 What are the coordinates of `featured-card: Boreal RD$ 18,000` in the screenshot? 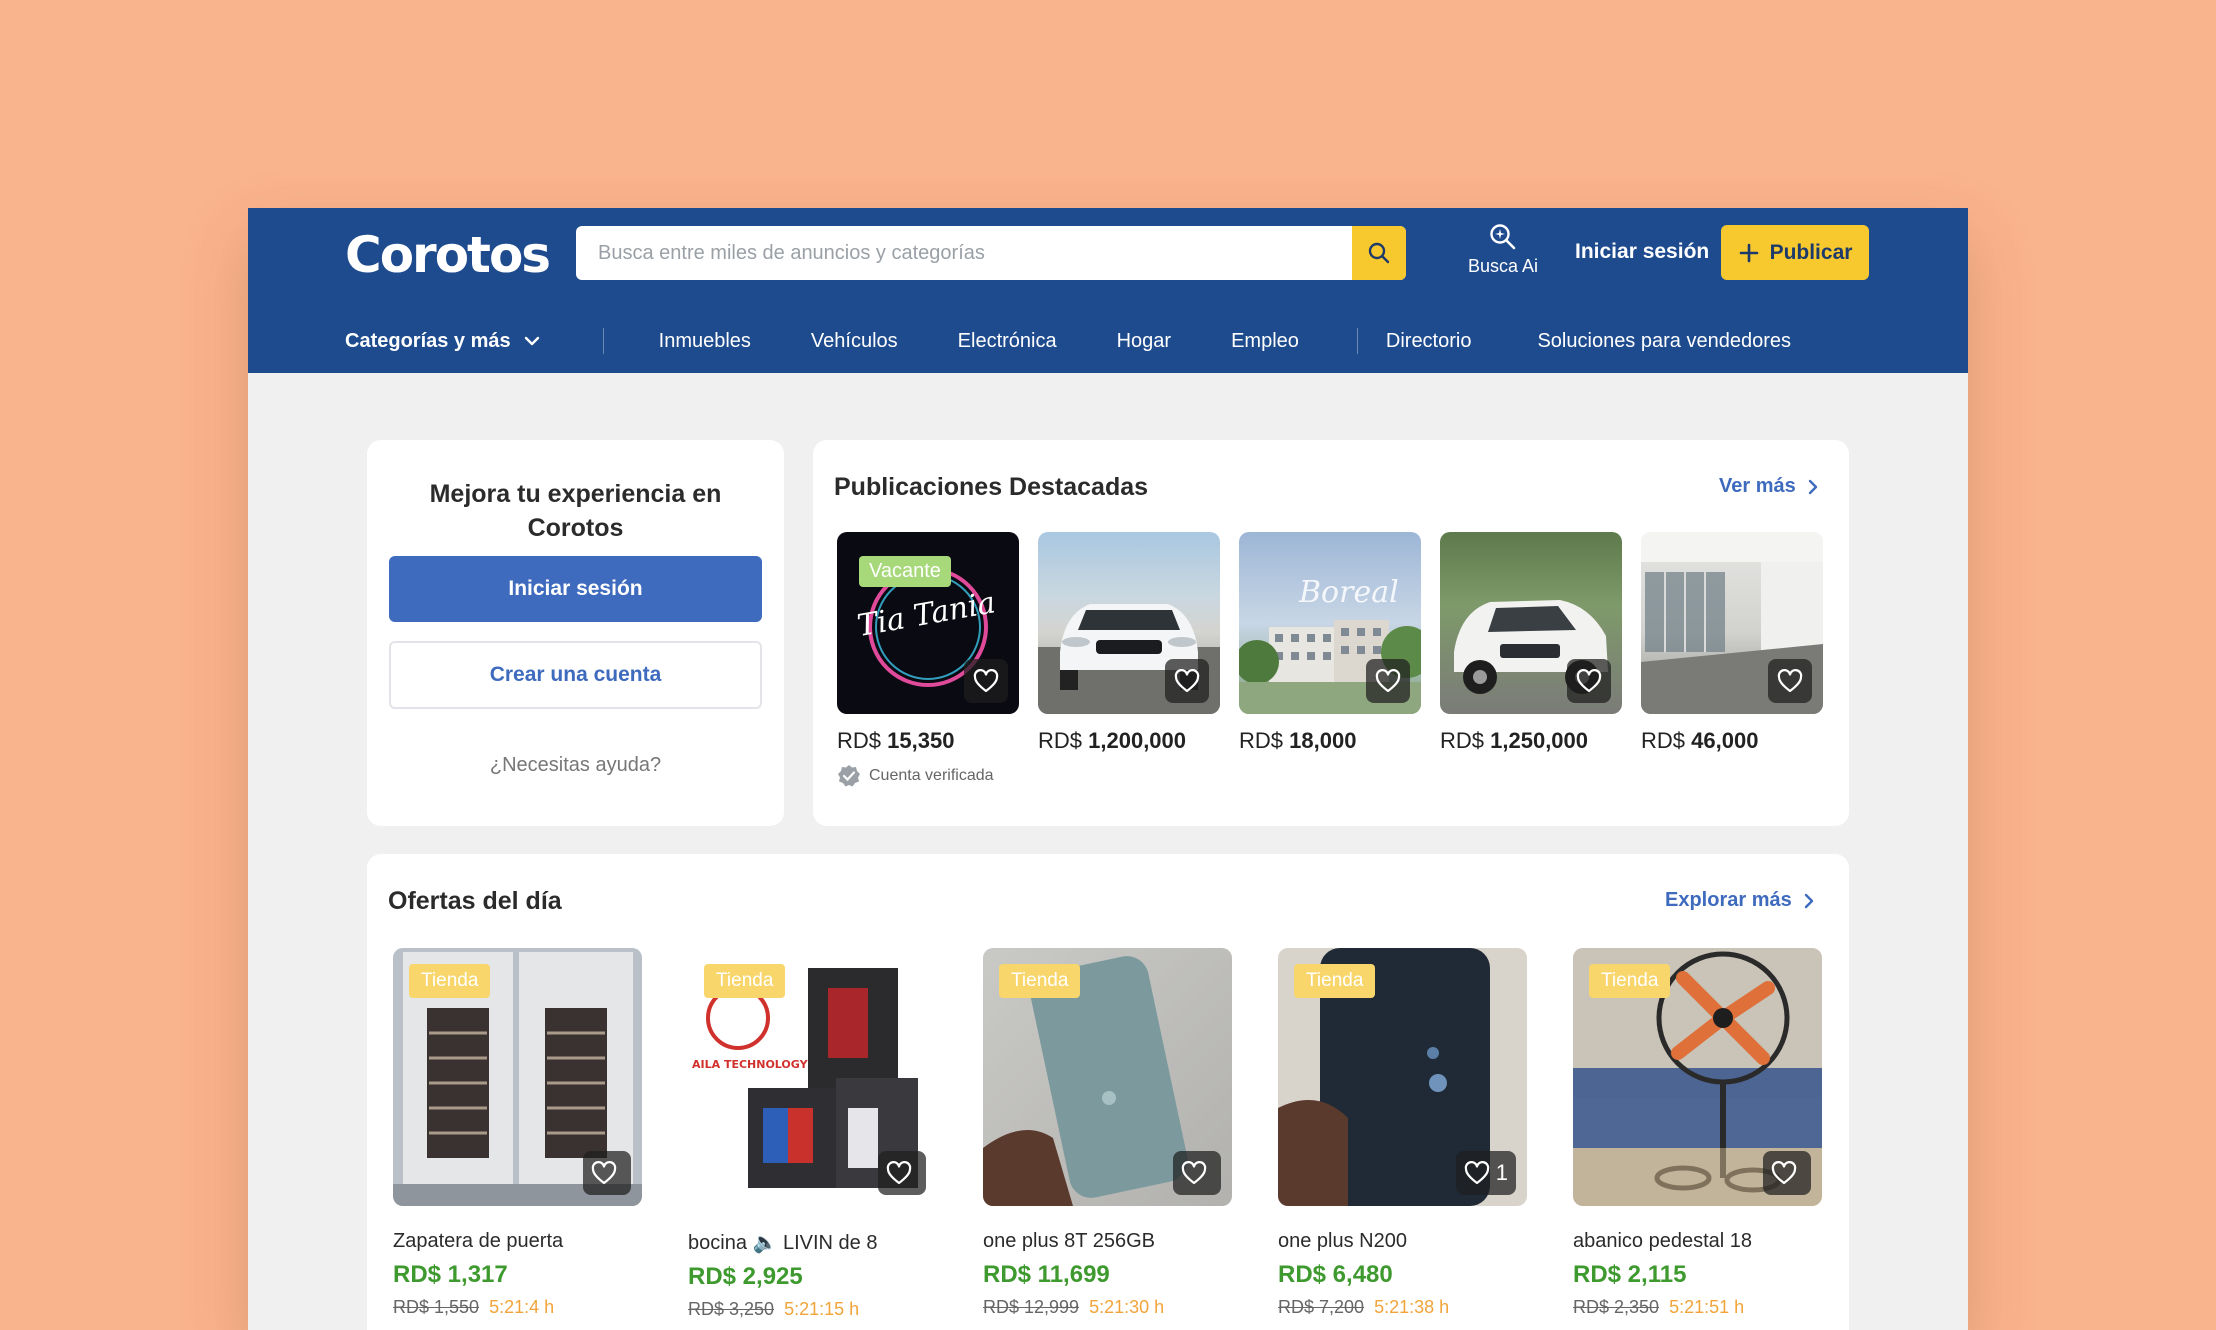 It's located at (1330, 643).